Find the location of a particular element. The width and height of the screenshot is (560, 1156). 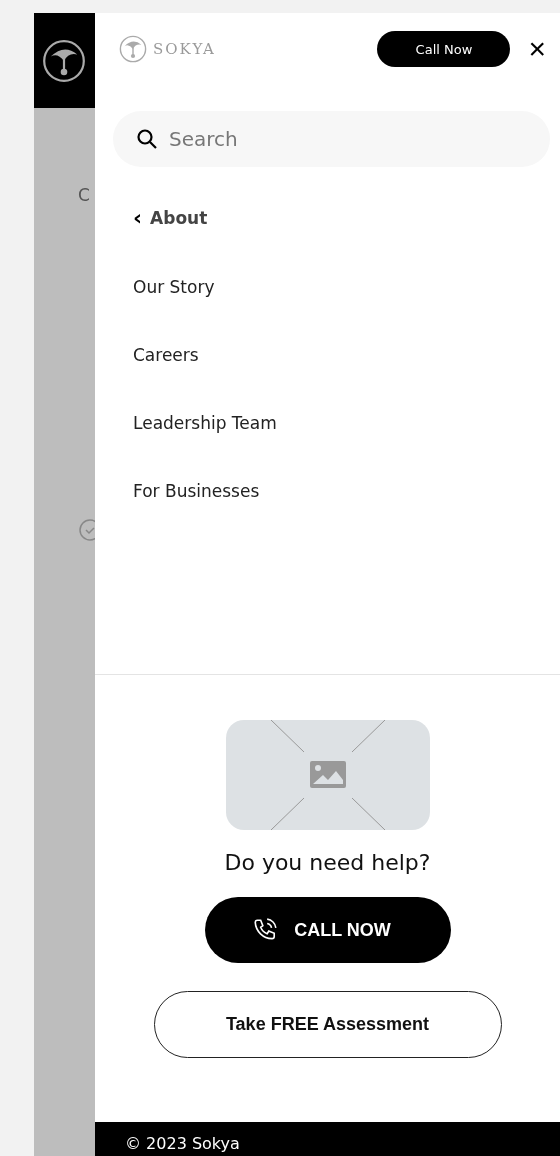

back-link: ‹ About is located at coordinates (170, 218).